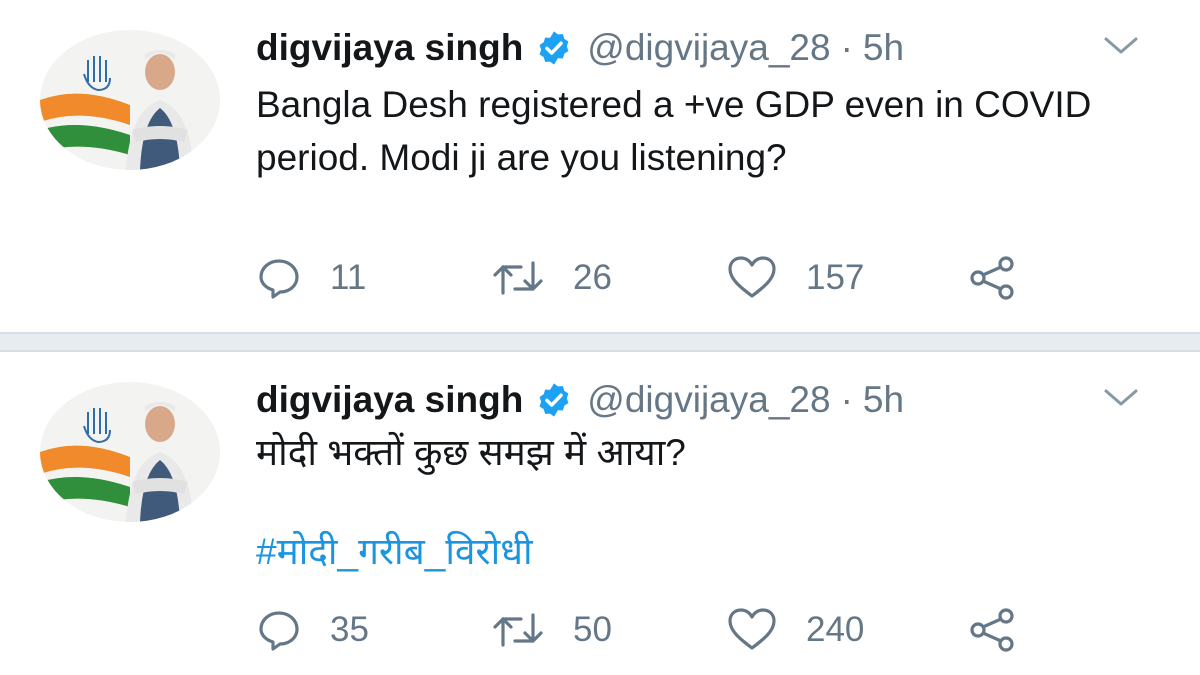  Describe the element at coordinates (795, 630) in the screenshot. I see `like-button: 240` at that location.